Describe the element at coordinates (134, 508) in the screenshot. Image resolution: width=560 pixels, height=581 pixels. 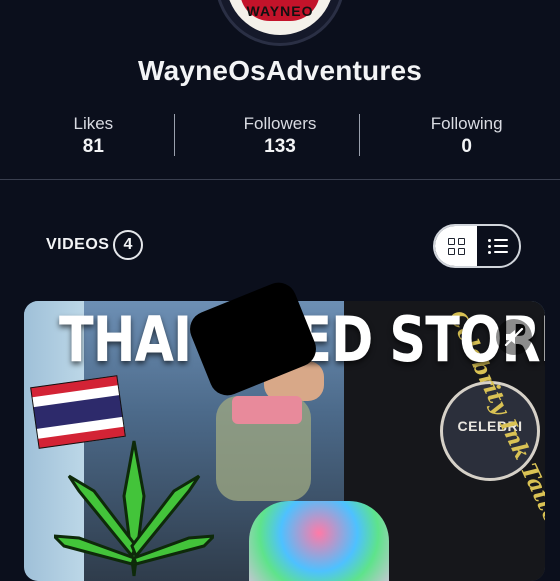
I see `cannabis-leaf-icon` at that location.